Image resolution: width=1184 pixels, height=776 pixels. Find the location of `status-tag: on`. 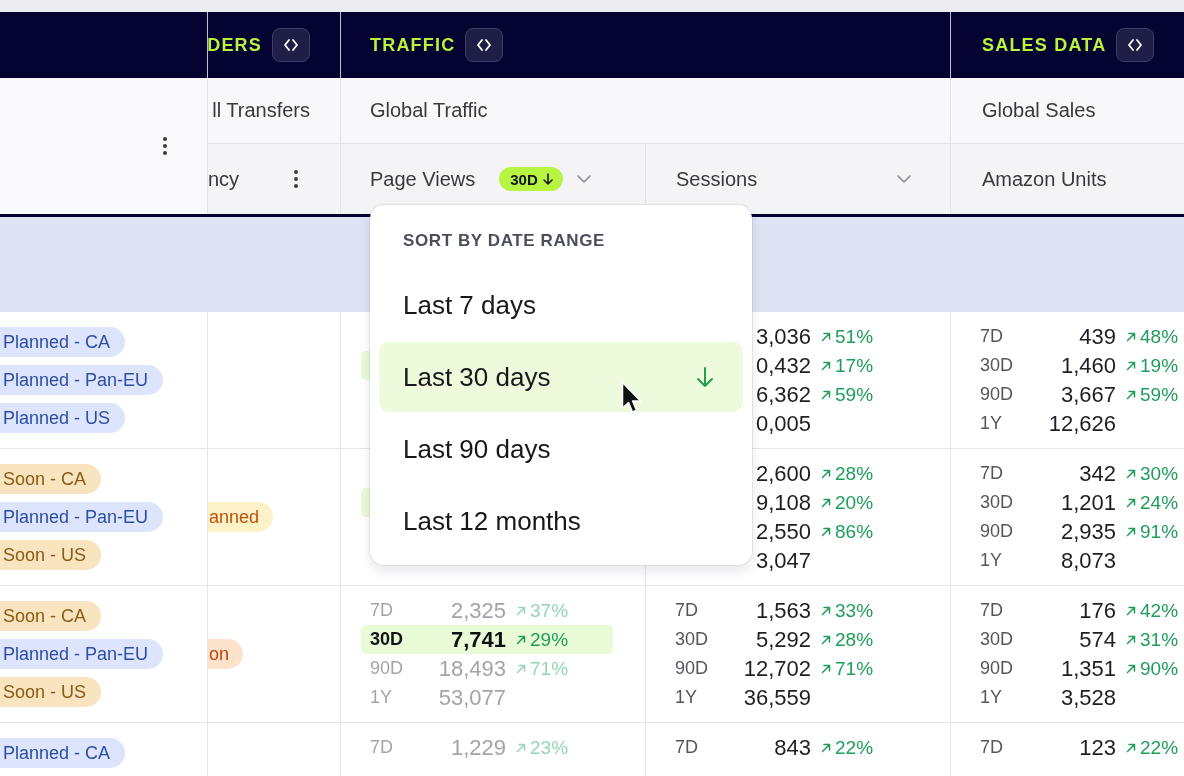

status-tag: on is located at coordinates (226, 654).